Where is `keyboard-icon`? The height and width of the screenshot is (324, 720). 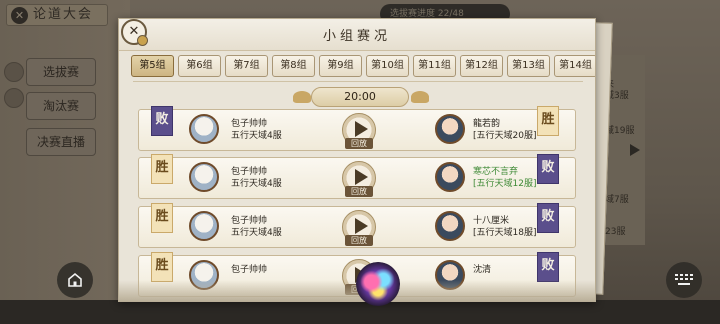
keyboard-icon is located at coordinates (684, 279).